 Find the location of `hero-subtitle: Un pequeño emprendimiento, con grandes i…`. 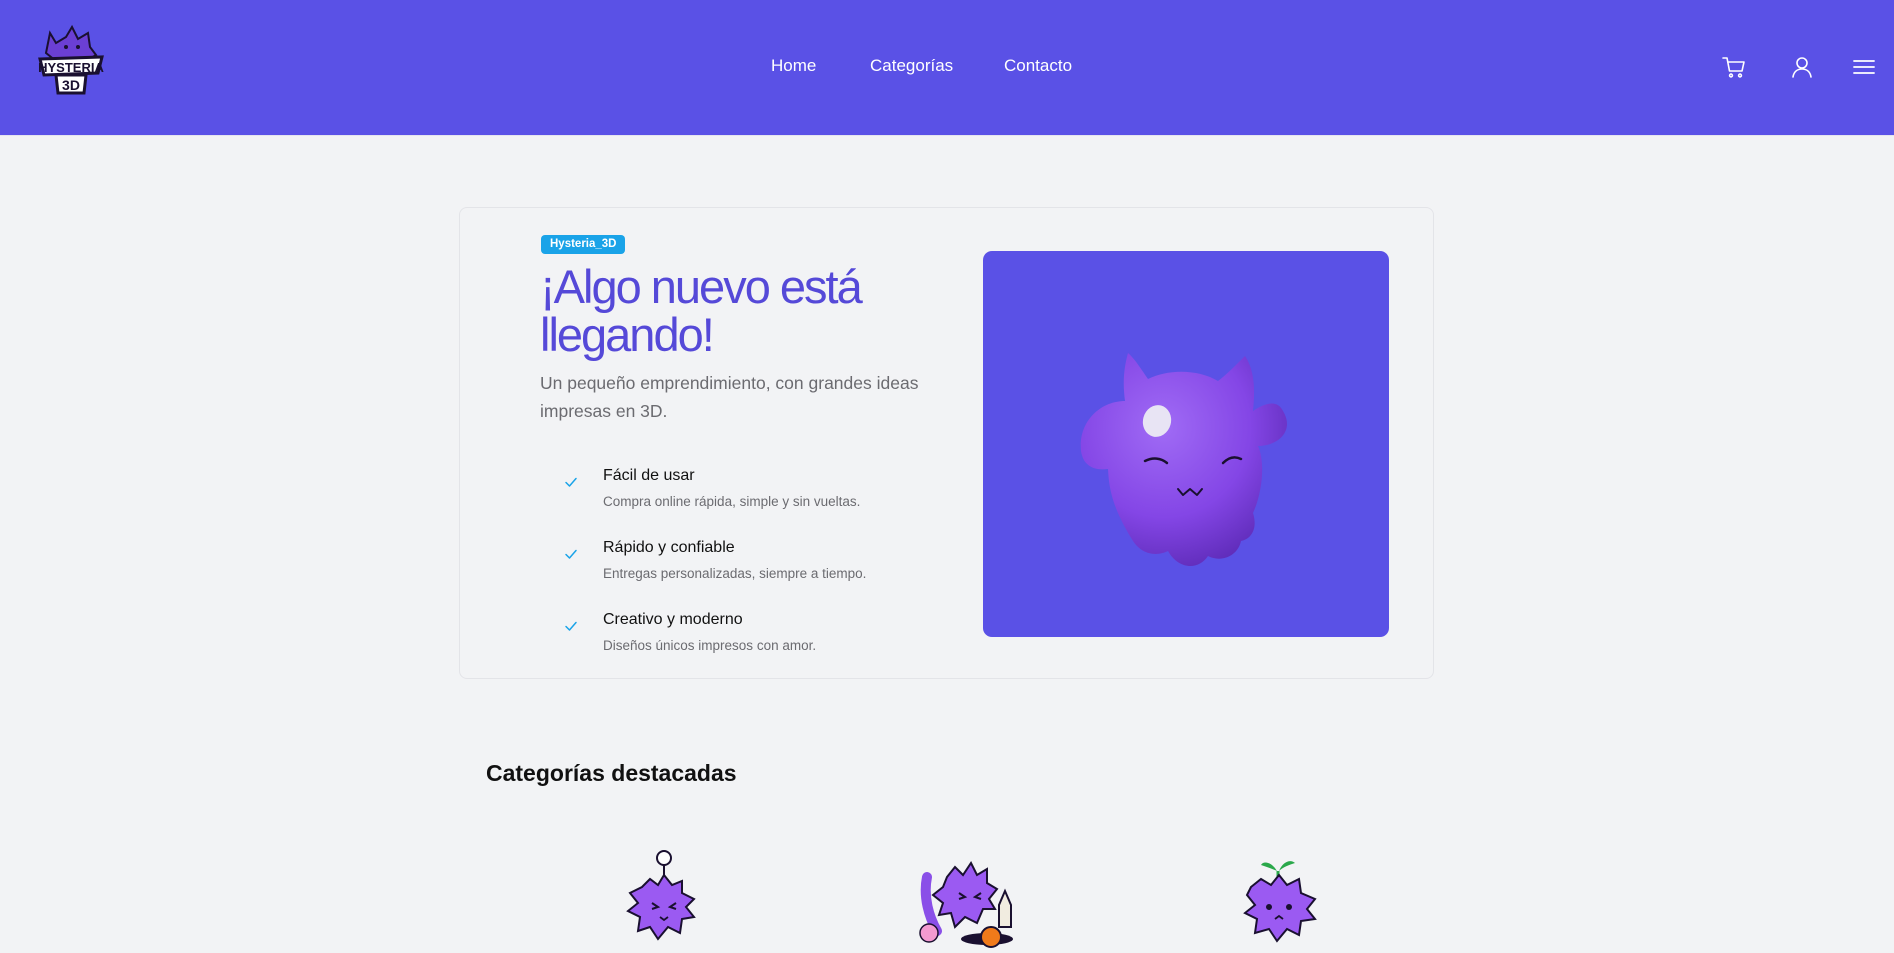

hero-subtitle: Un pequeño emprendimiento, con grandes i… is located at coordinates (729, 397).